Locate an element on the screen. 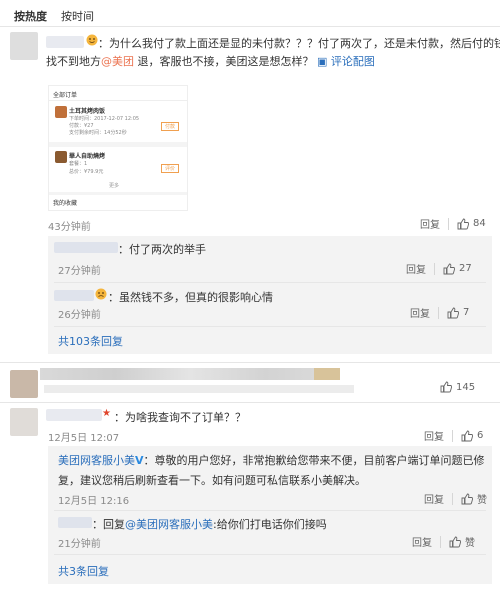 The height and width of the screenshot is (592, 500). mention-link: @美团网客服小美 is located at coordinates (169, 524).